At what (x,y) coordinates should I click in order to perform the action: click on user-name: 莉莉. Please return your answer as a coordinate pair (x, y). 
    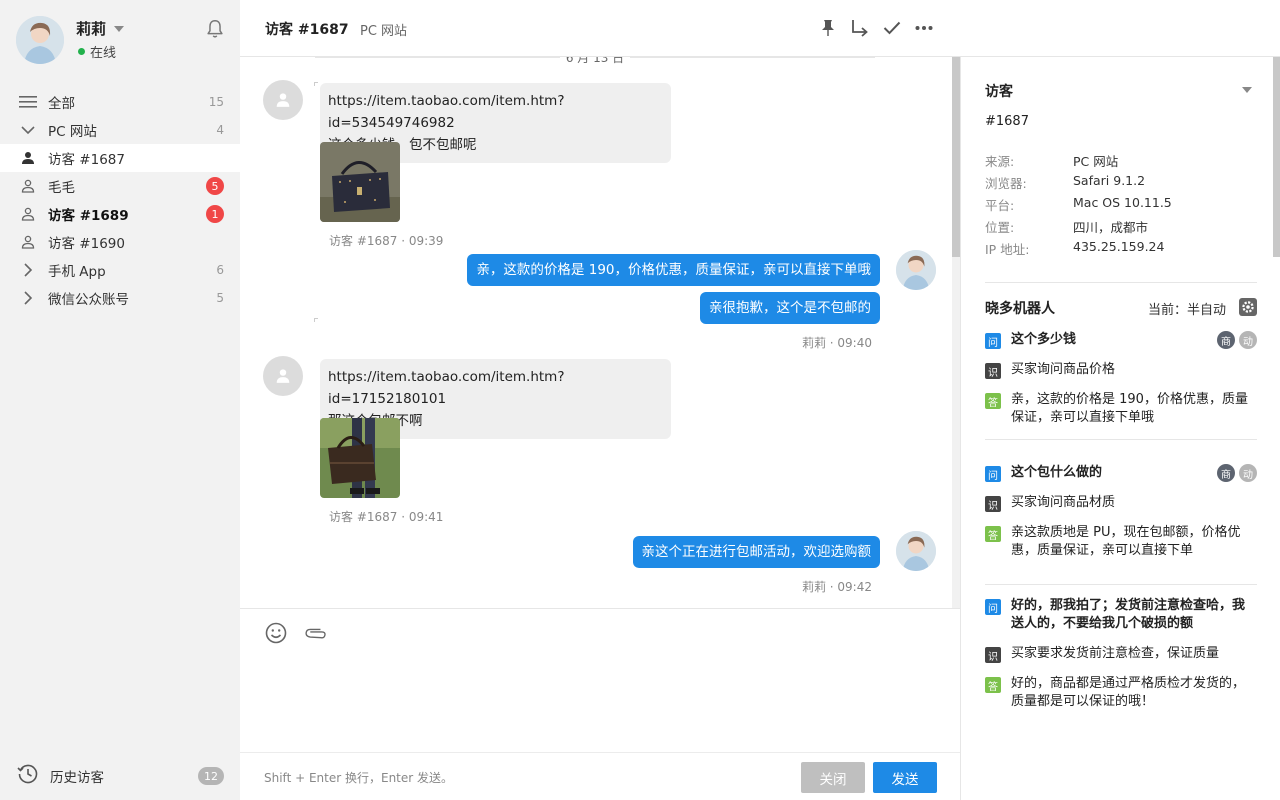
    Looking at the image, I should click on (91, 29).